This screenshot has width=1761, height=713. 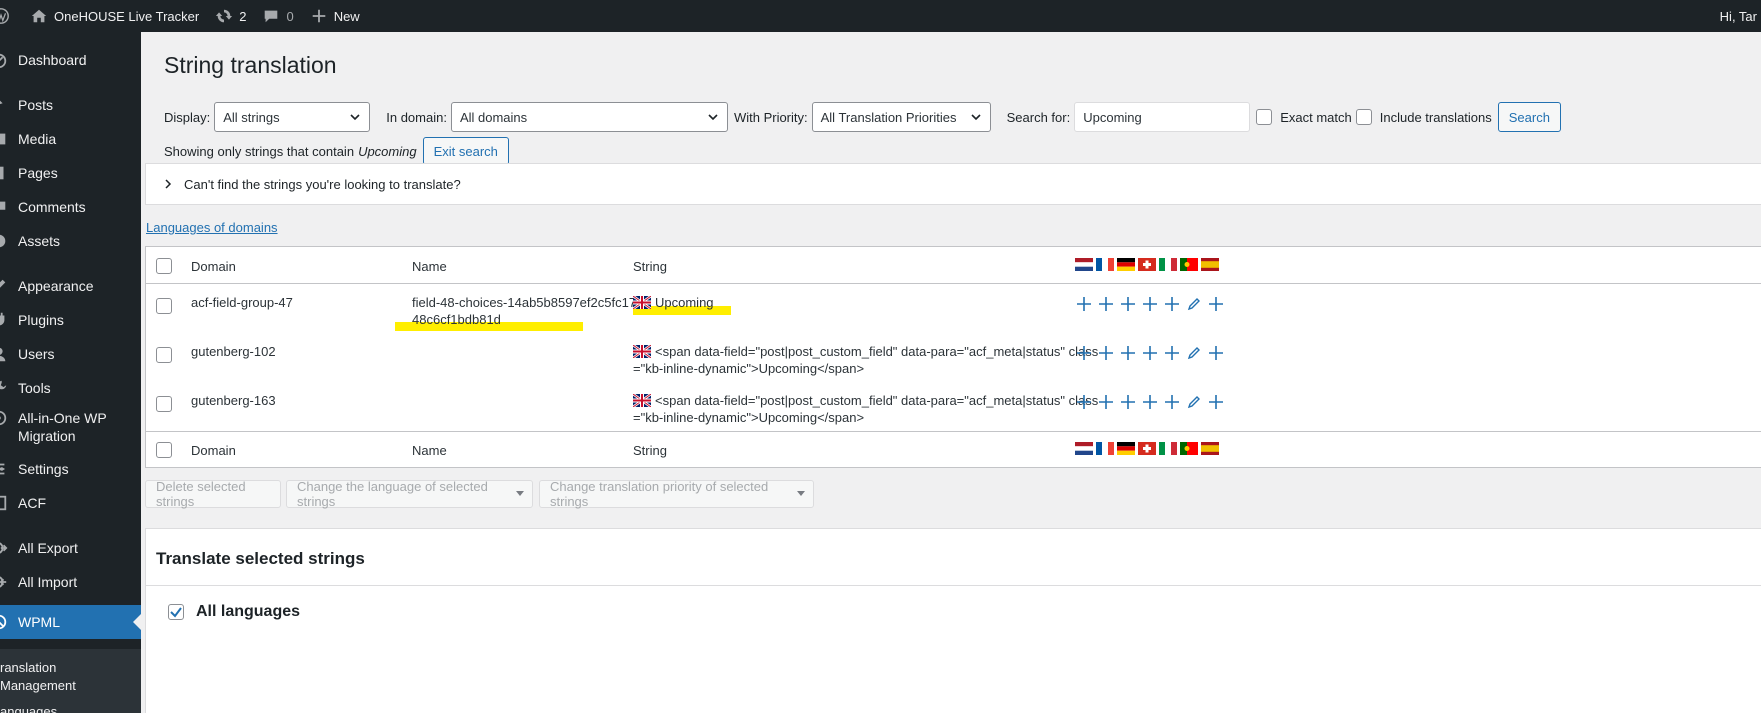 What do you see at coordinates (34, 388) in the screenshot?
I see `sidebar-item-label: Tools` at bounding box center [34, 388].